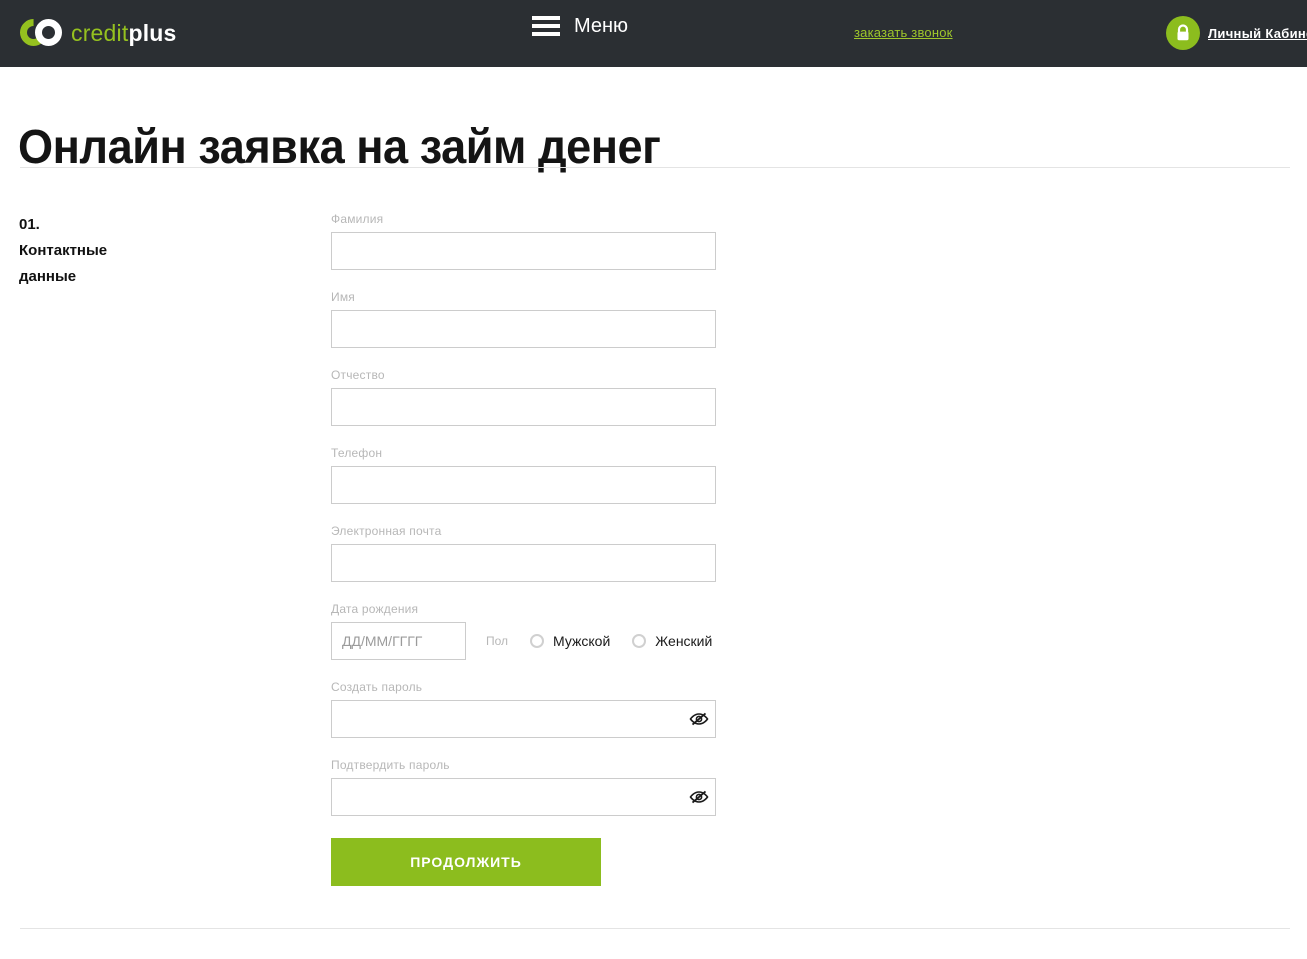 The image size is (1307, 959). I want to click on field-phone: Телефон, so click(526, 475).